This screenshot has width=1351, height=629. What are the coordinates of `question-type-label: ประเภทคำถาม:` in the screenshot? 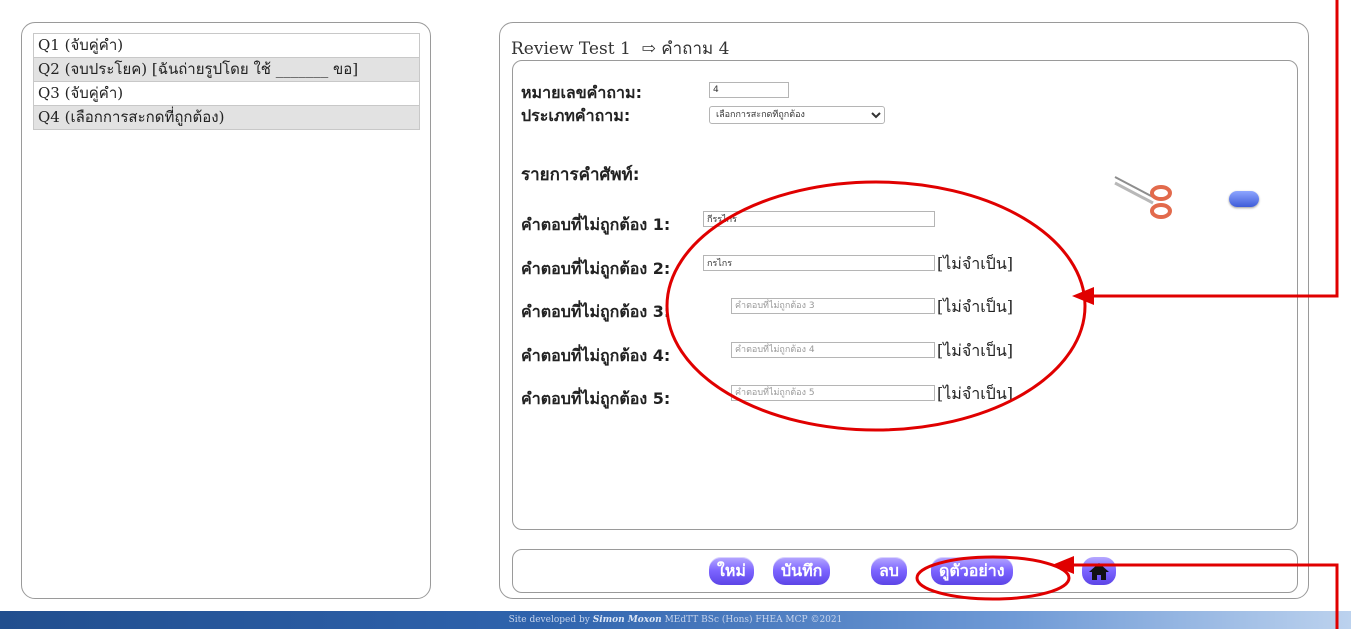 It's located at (576, 115).